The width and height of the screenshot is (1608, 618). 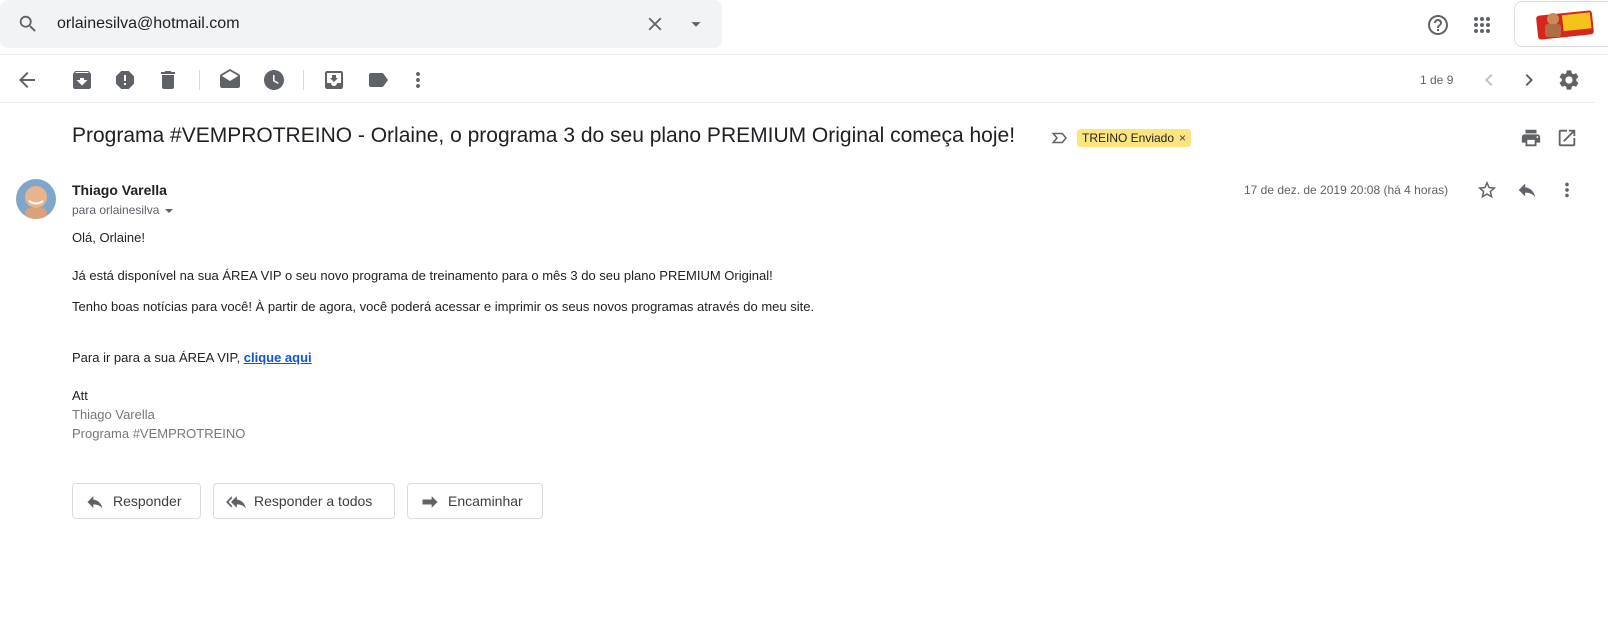 What do you see at coordinates (1346, 190) in the screenshot?
I see `message-date: 17 de dez. de 2019 20:08 (há 4 horas)` at bounding box center [1346, 190].